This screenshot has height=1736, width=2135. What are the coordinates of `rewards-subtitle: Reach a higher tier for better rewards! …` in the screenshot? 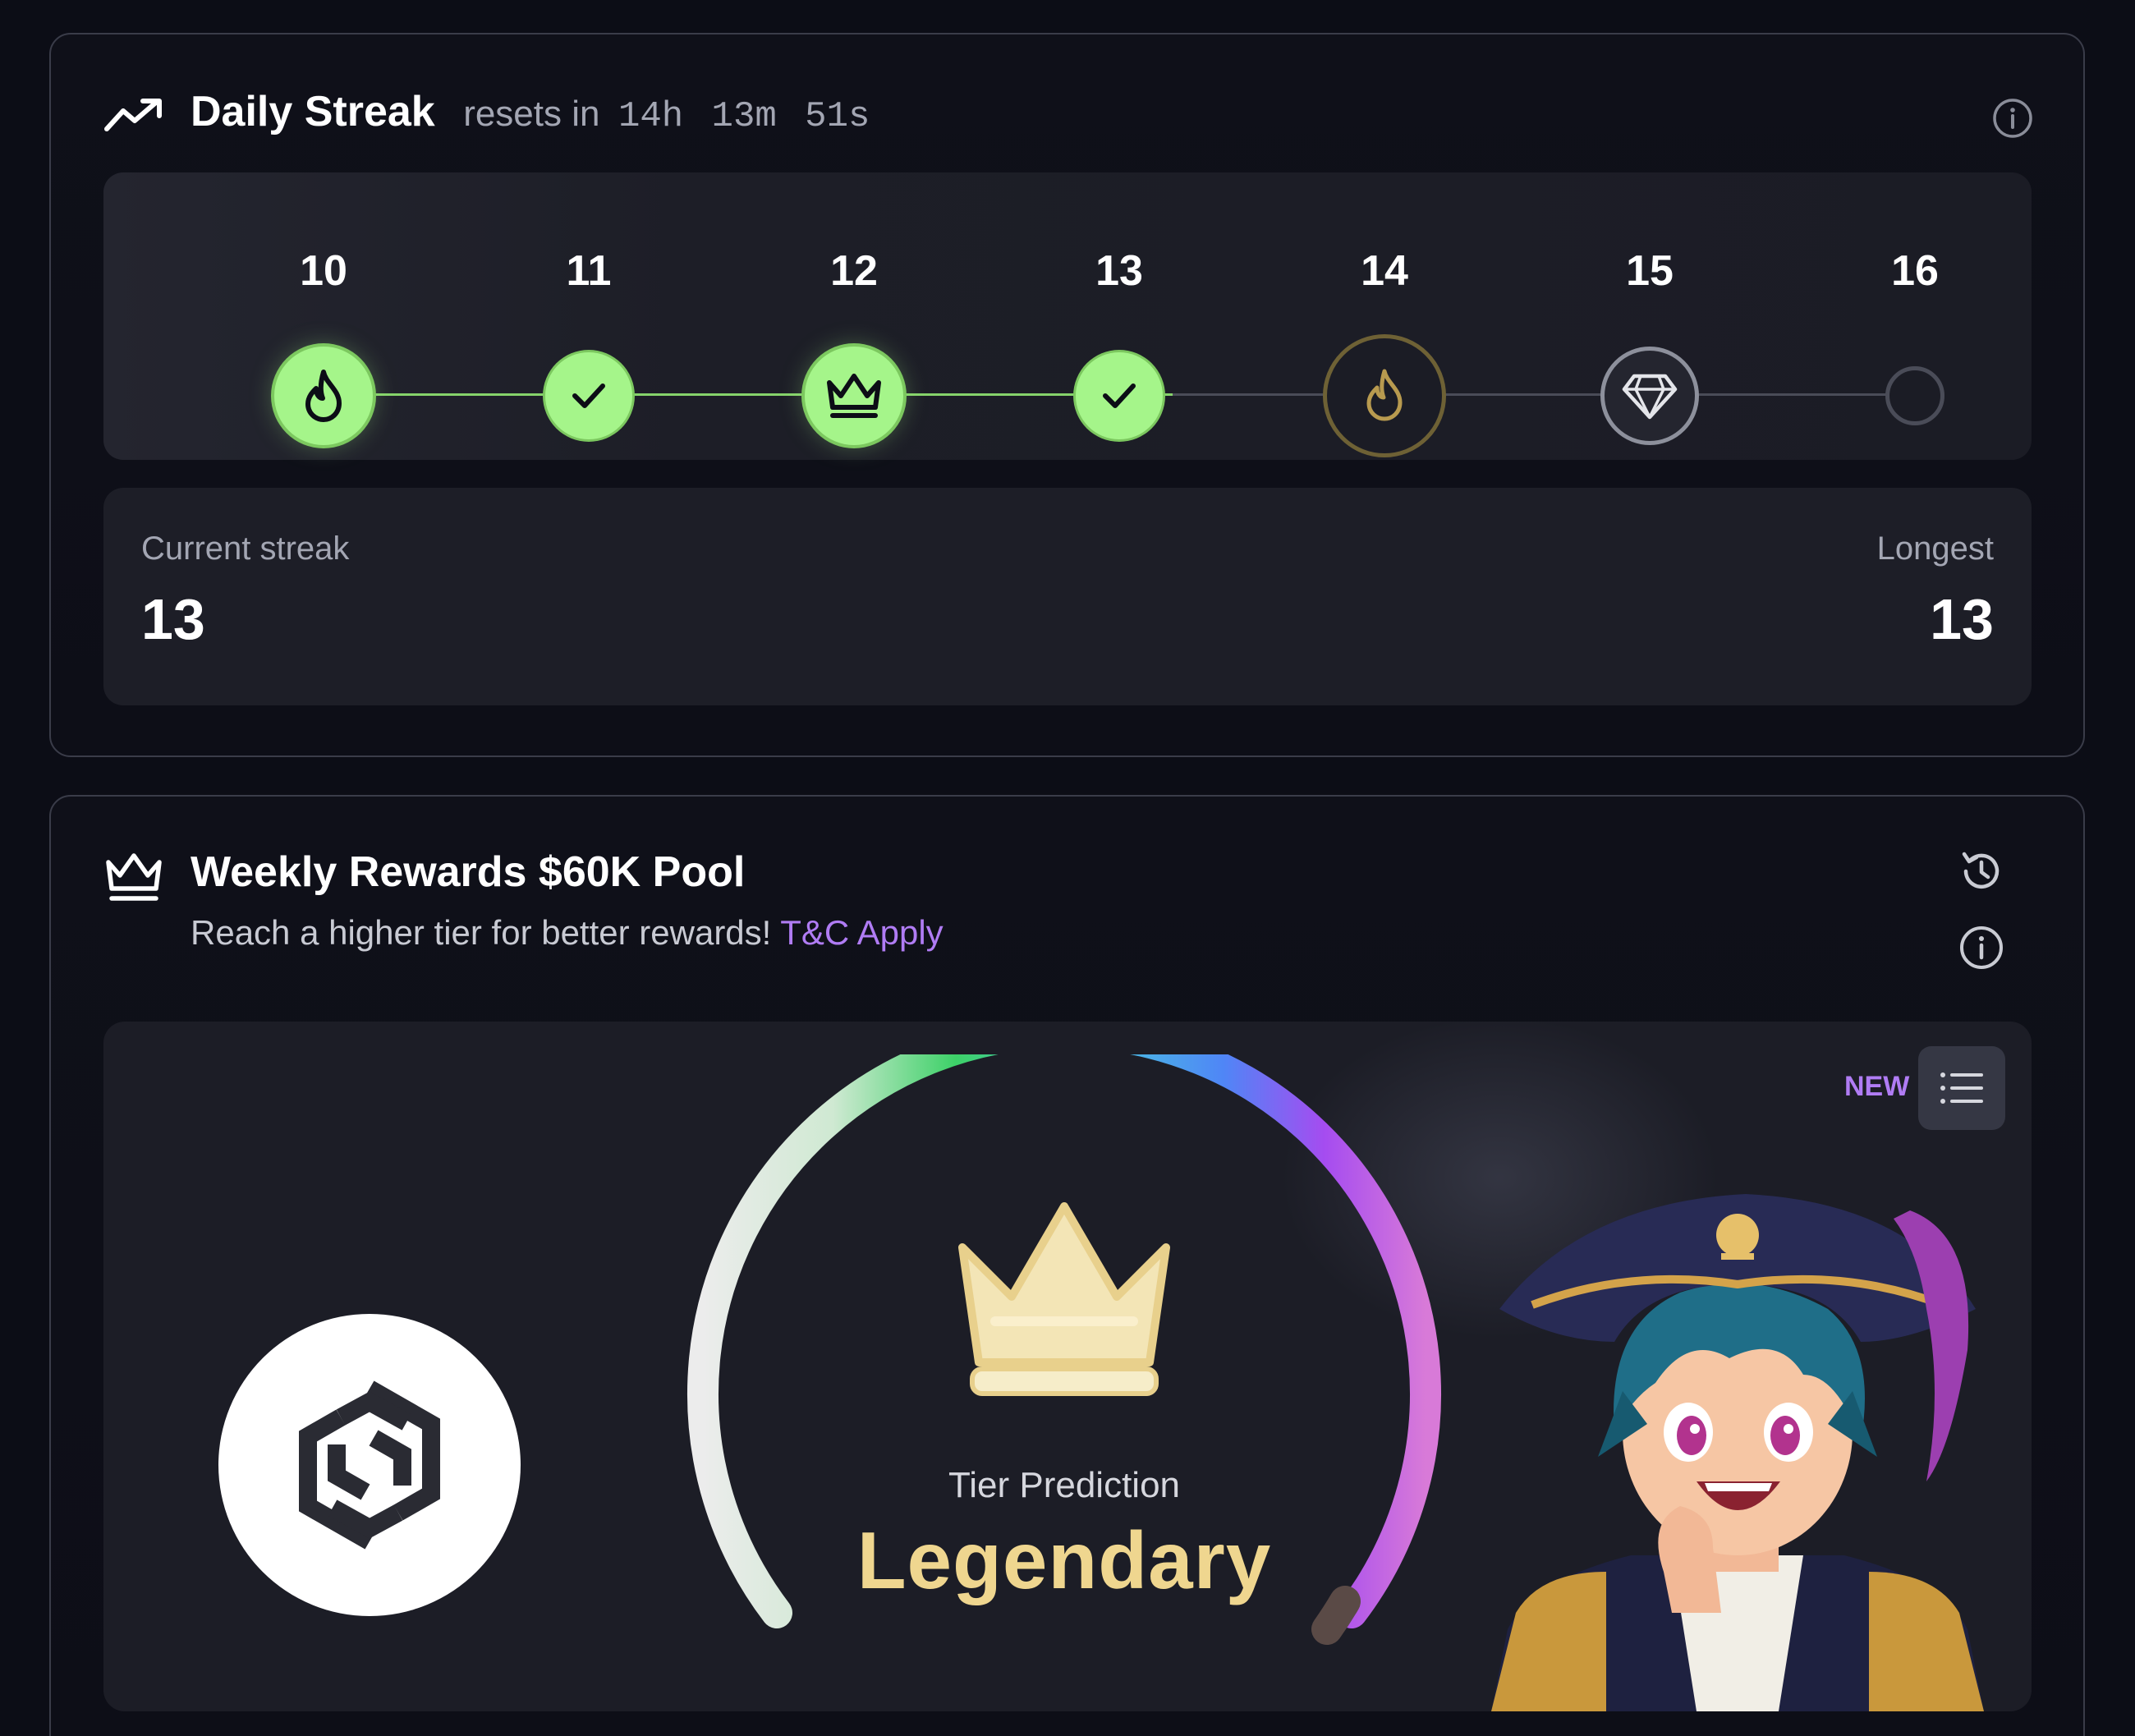 It's located at (567, 933).